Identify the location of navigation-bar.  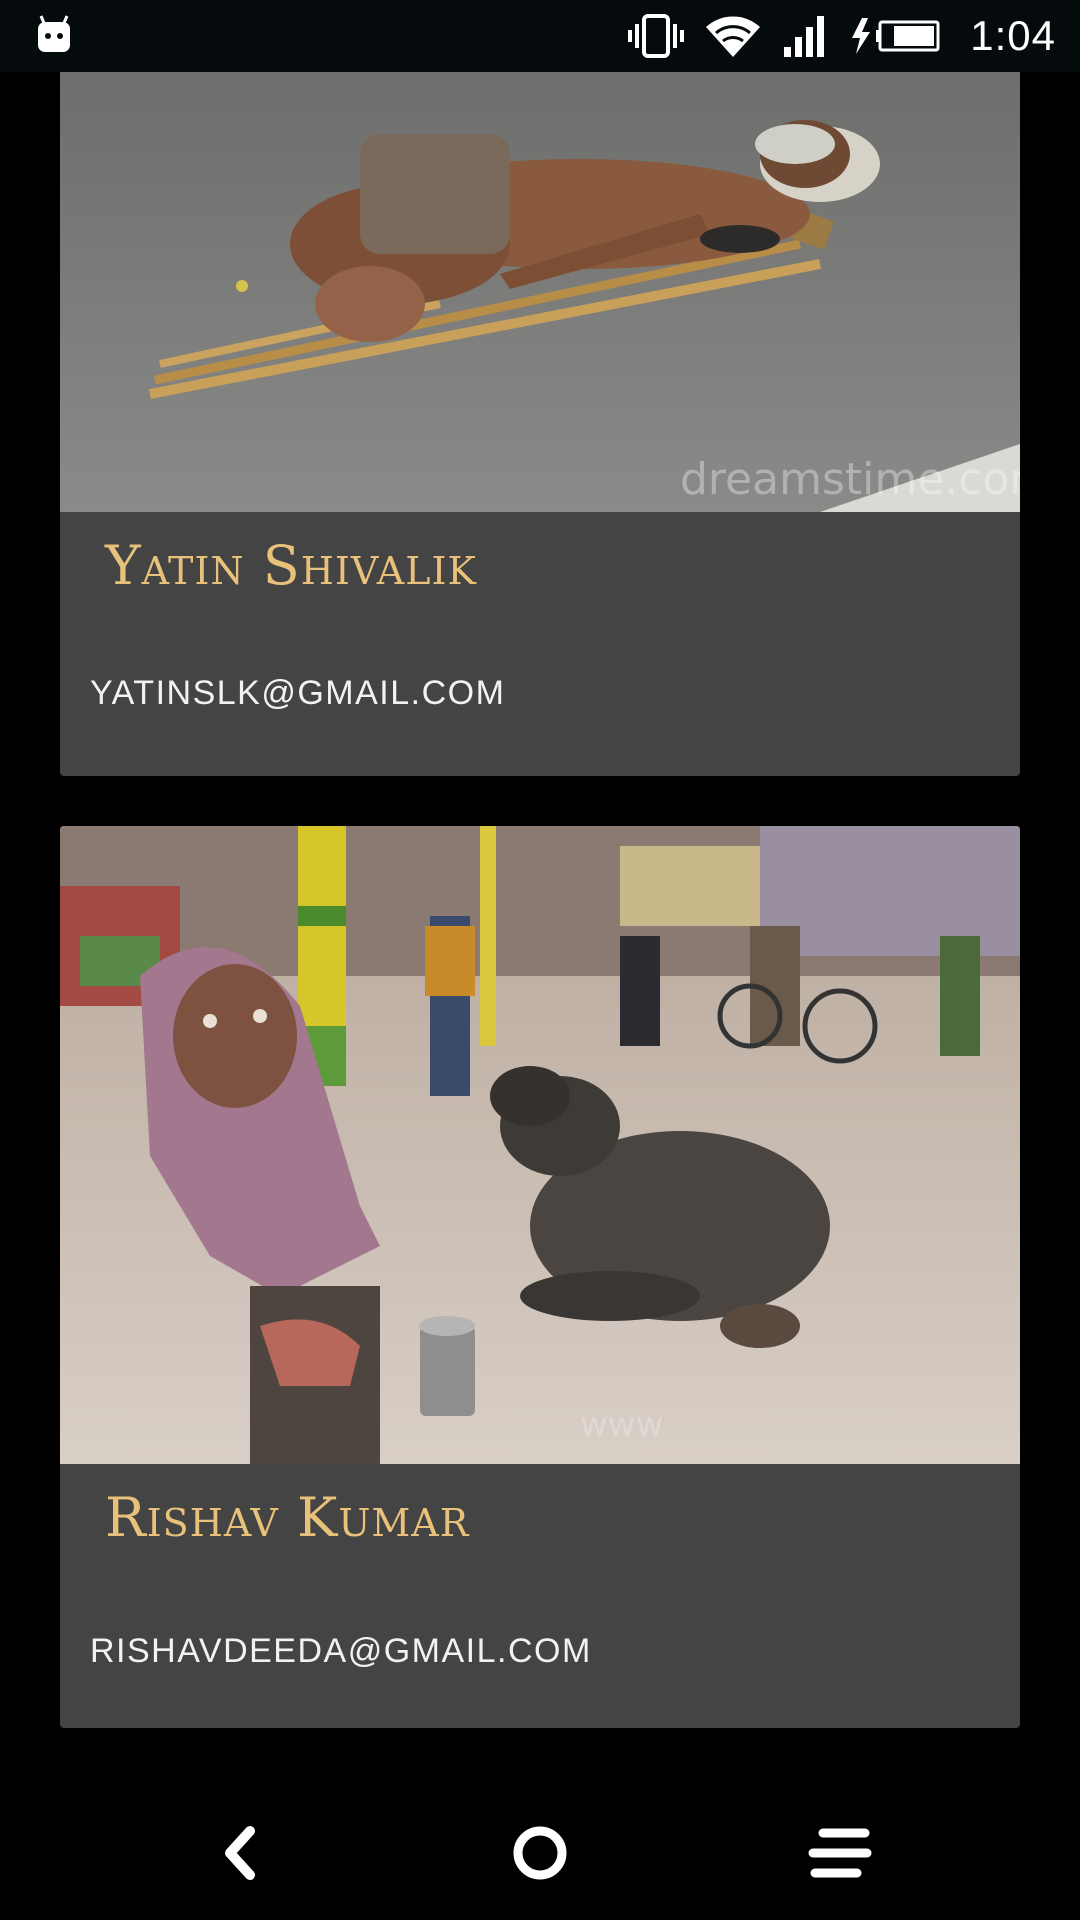
(540, 1852).